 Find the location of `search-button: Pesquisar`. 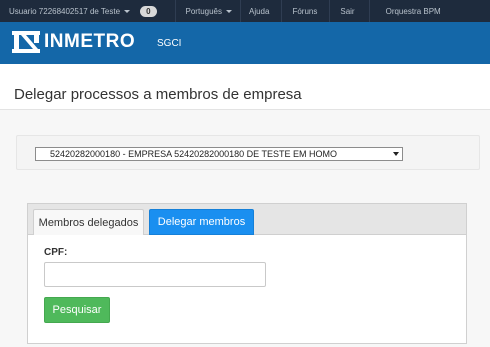

search-button: Pesquisar is located at coordinates (77, 310).